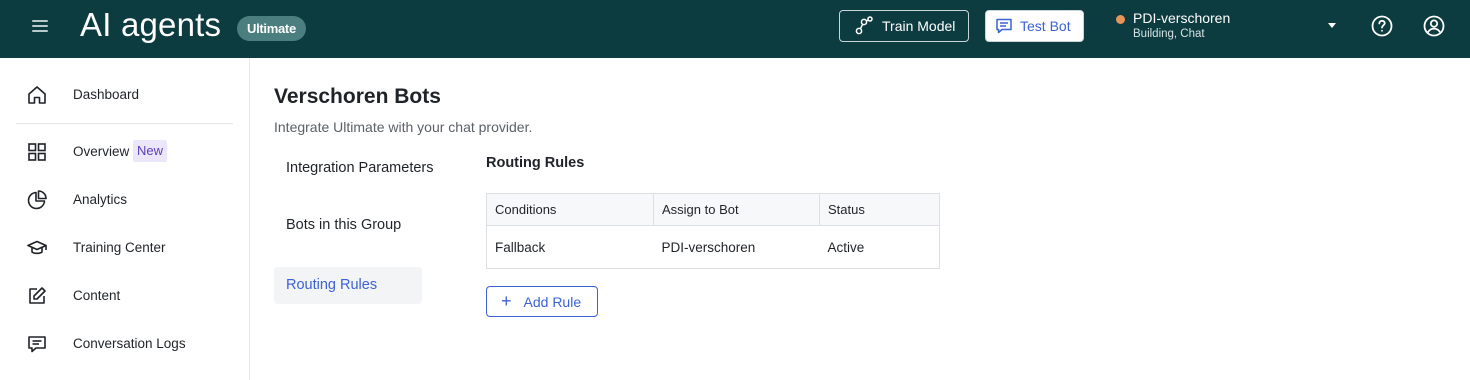 The image size is (1470, 380). Describe the element at coordinates (879, 209) in the screenshot. I see `column-header-status: Status` at that location.